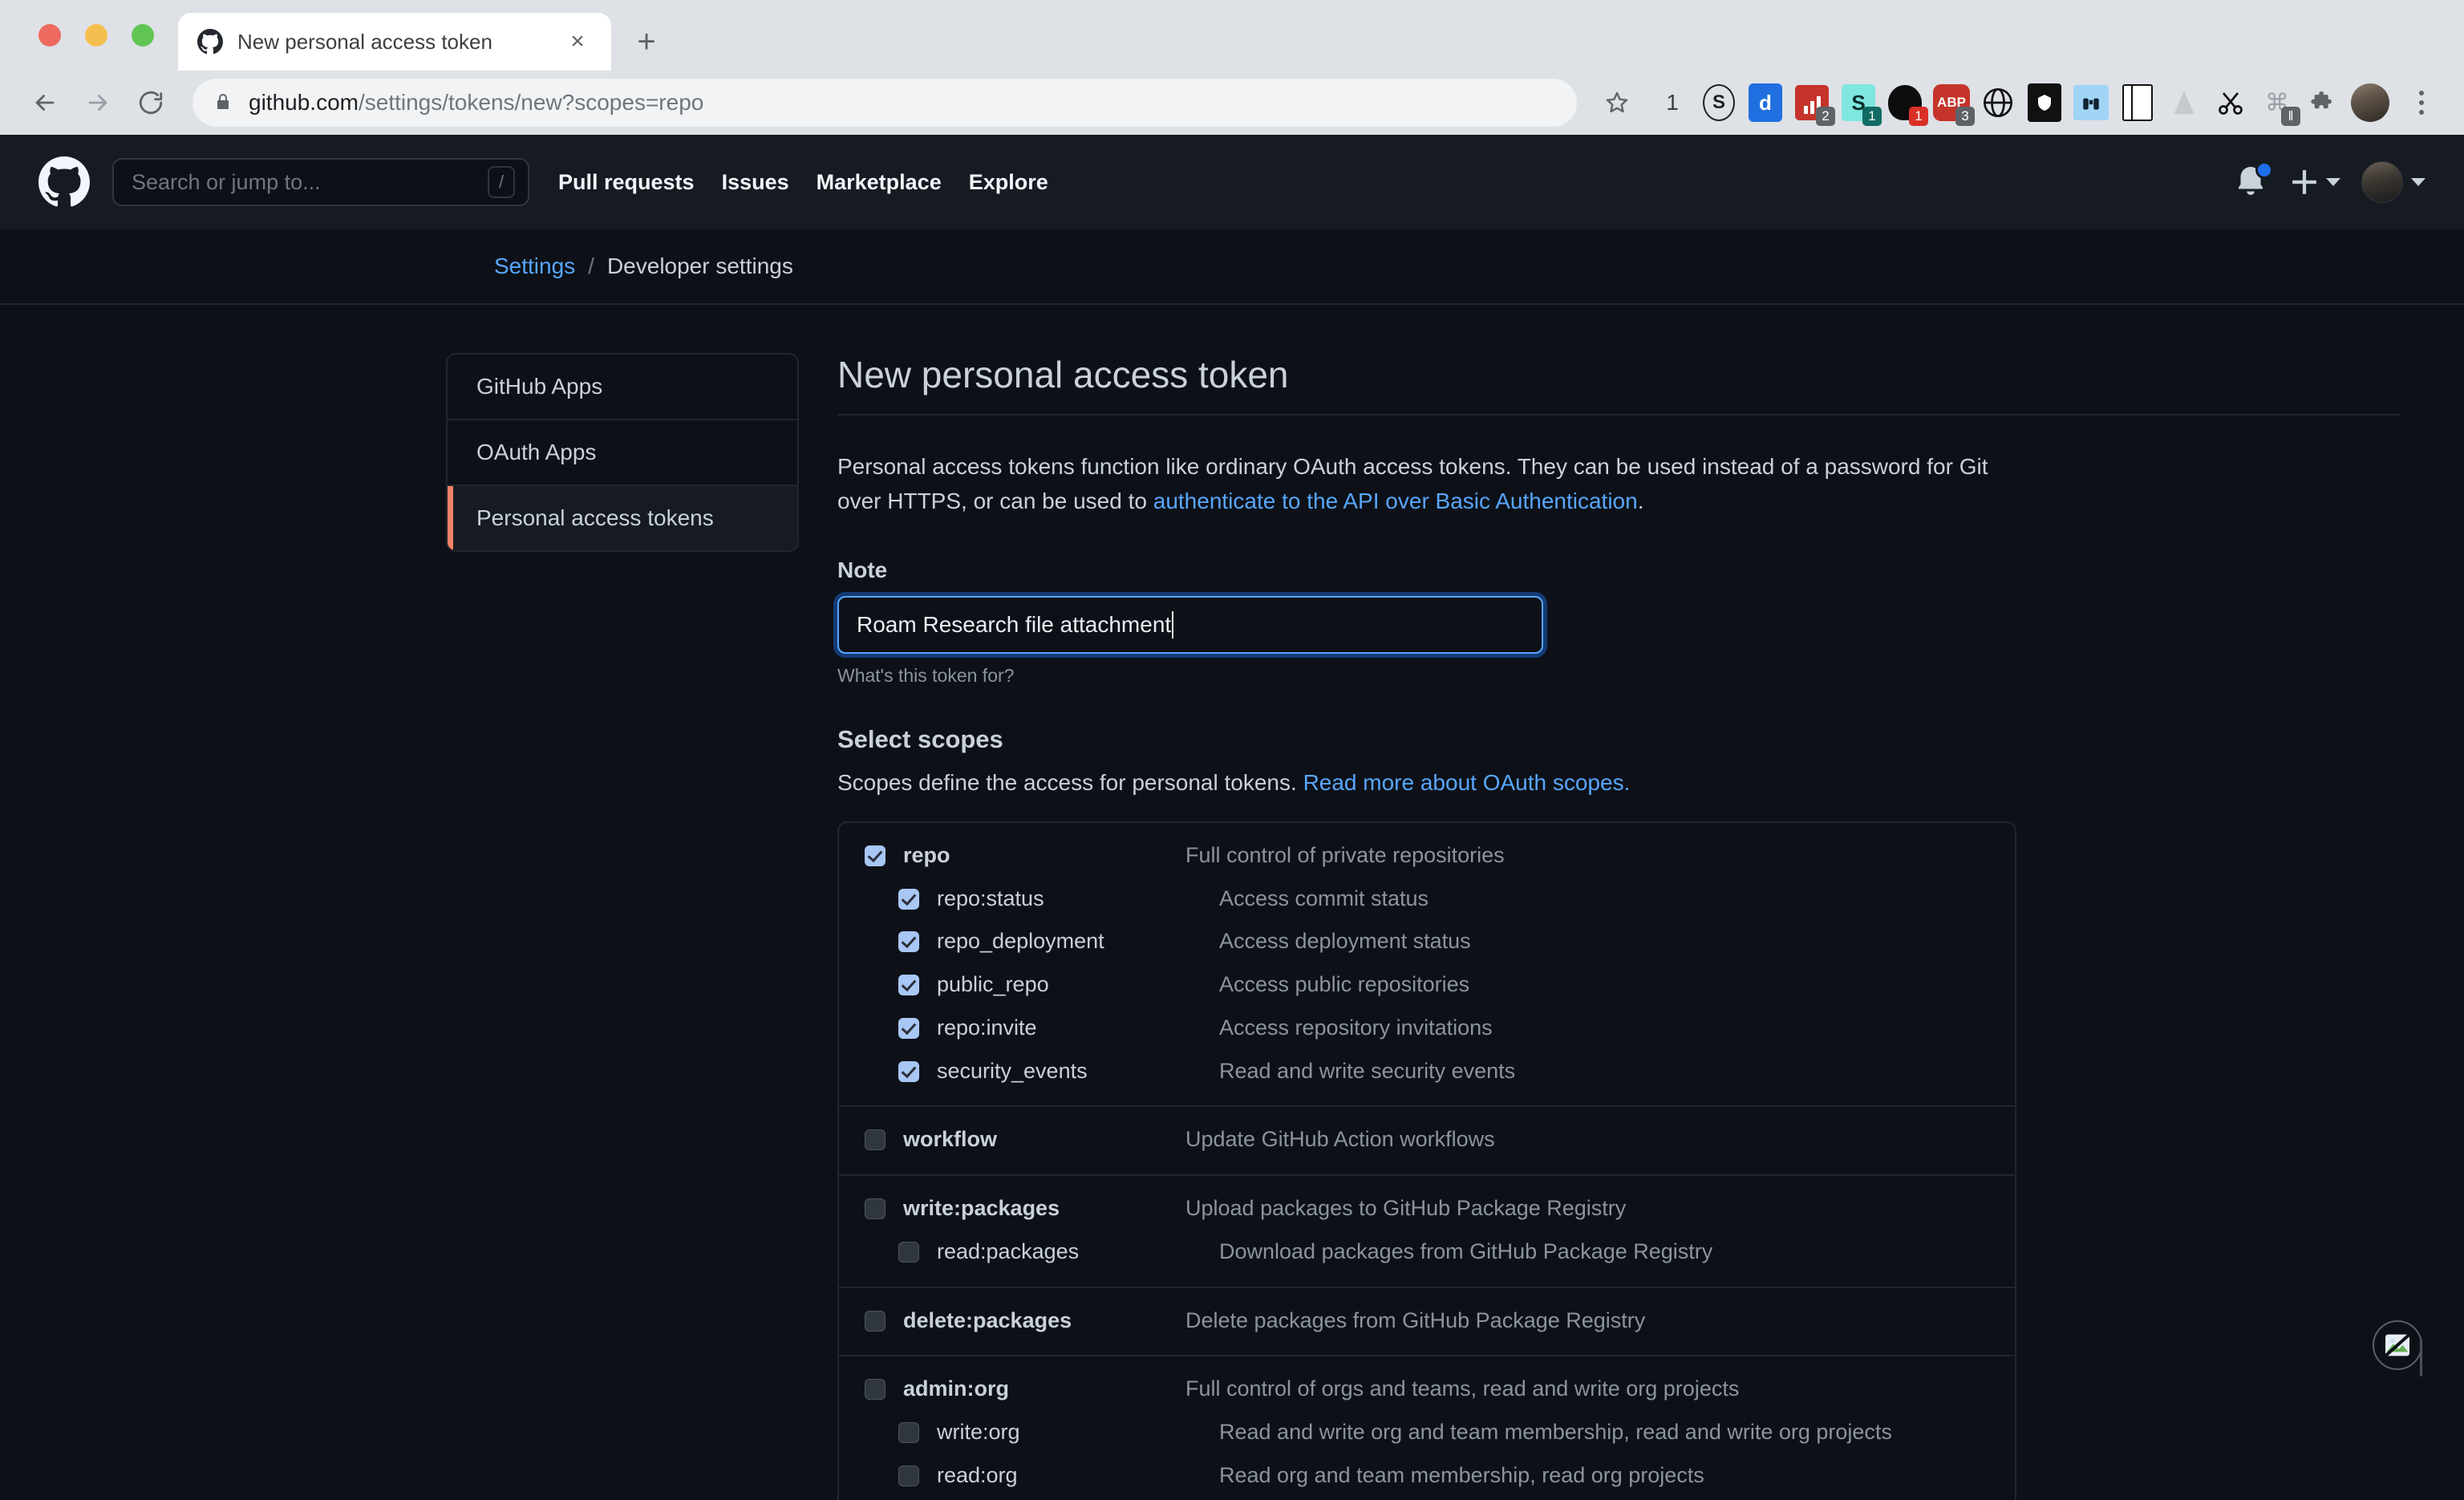  Describe the element at coordinates (622, 453) in the screenshot. I see `sidebar-item-oauth-apps: OAuth Apps` at that location.